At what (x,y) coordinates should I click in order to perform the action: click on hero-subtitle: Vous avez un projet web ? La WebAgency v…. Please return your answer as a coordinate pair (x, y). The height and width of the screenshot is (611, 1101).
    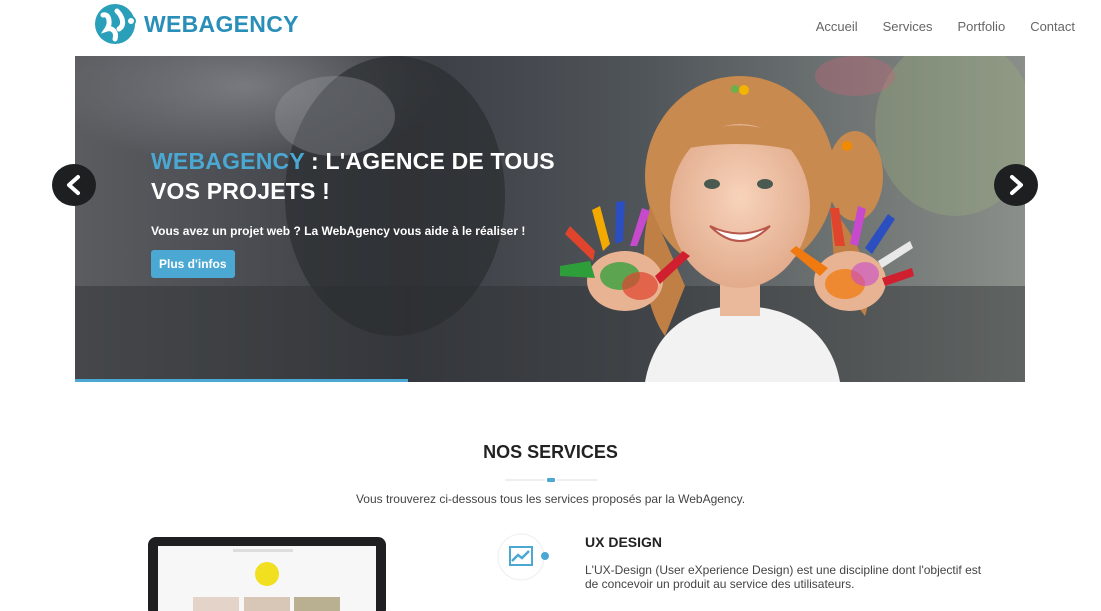
    Looking at the image, I should click on (338, 231).